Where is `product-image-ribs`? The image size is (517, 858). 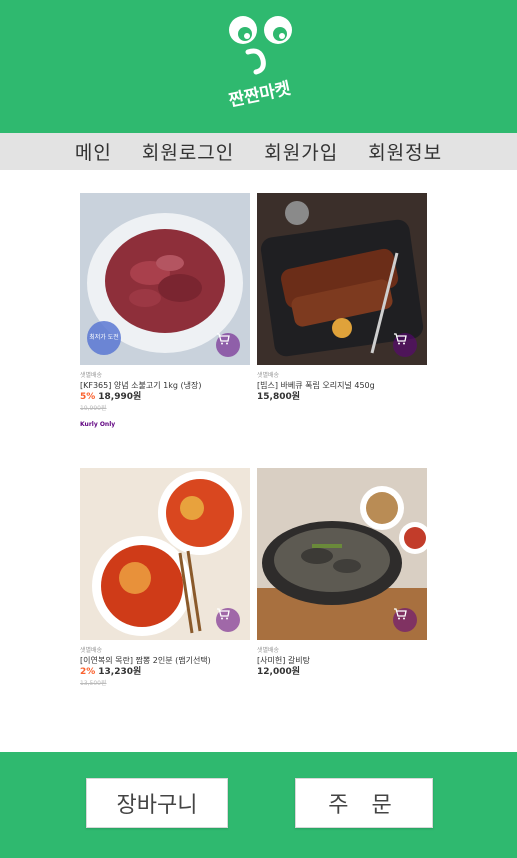 product-image-ribs is located at coordinates (342, 279).